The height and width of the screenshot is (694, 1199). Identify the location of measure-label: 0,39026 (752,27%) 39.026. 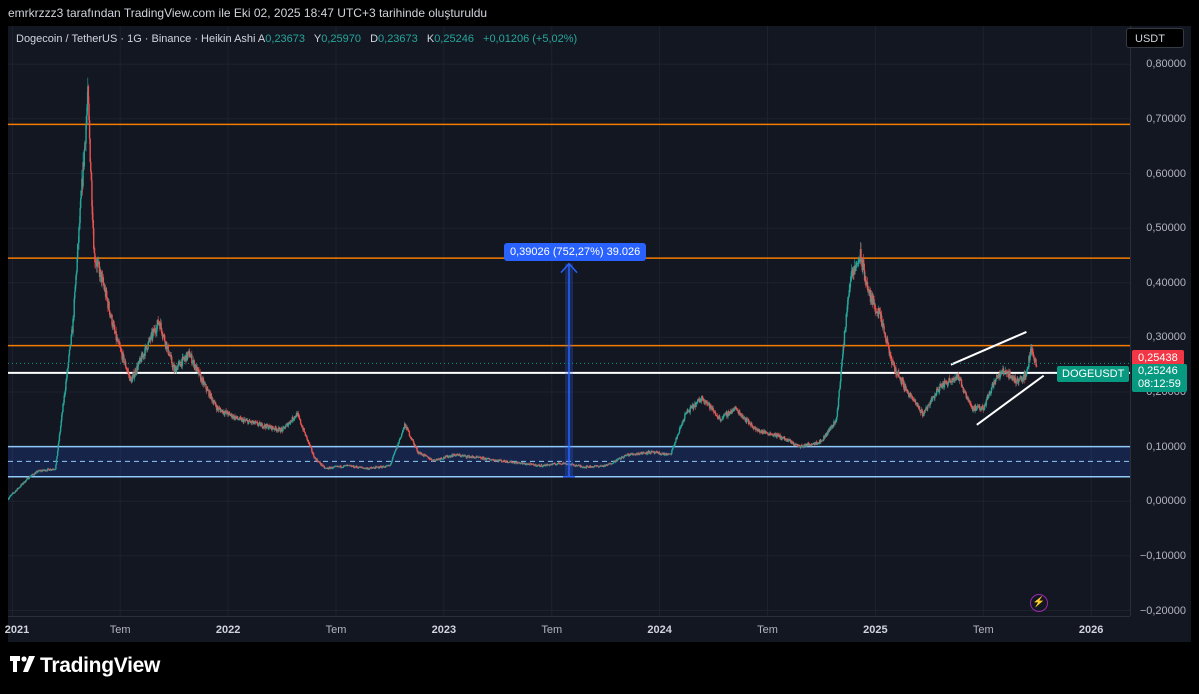
(575, 252).